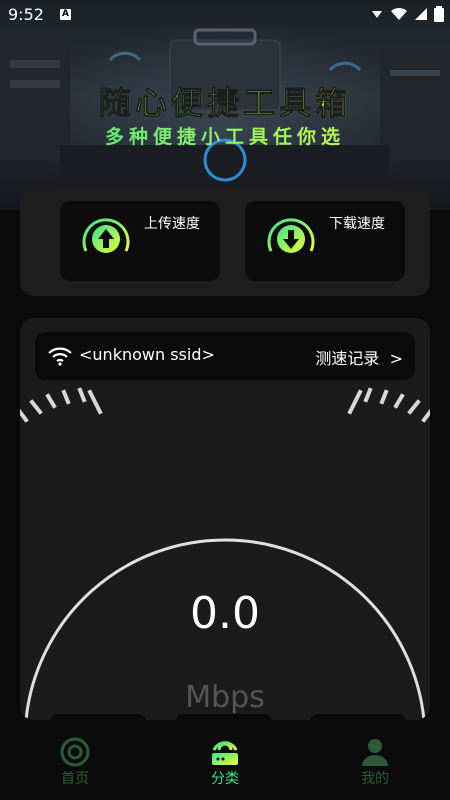  What do you see at coordinates (421, 14) in the screenshot?
I see `cell-signal-icon` at bounding box center [421, 14].